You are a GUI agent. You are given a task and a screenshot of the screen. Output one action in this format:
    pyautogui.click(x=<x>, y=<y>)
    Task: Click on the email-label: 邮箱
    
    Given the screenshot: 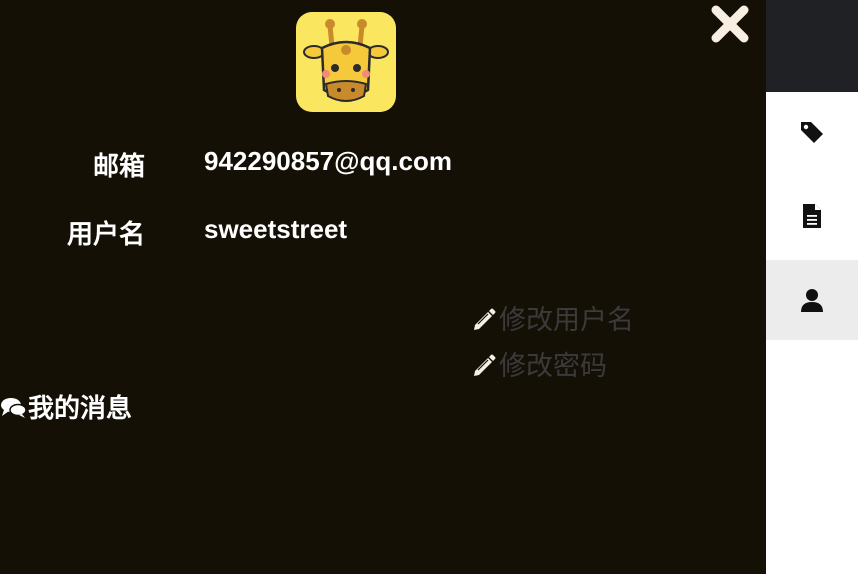 What is the action you would take?
    pyautogui.click(x=118, y=166)
    